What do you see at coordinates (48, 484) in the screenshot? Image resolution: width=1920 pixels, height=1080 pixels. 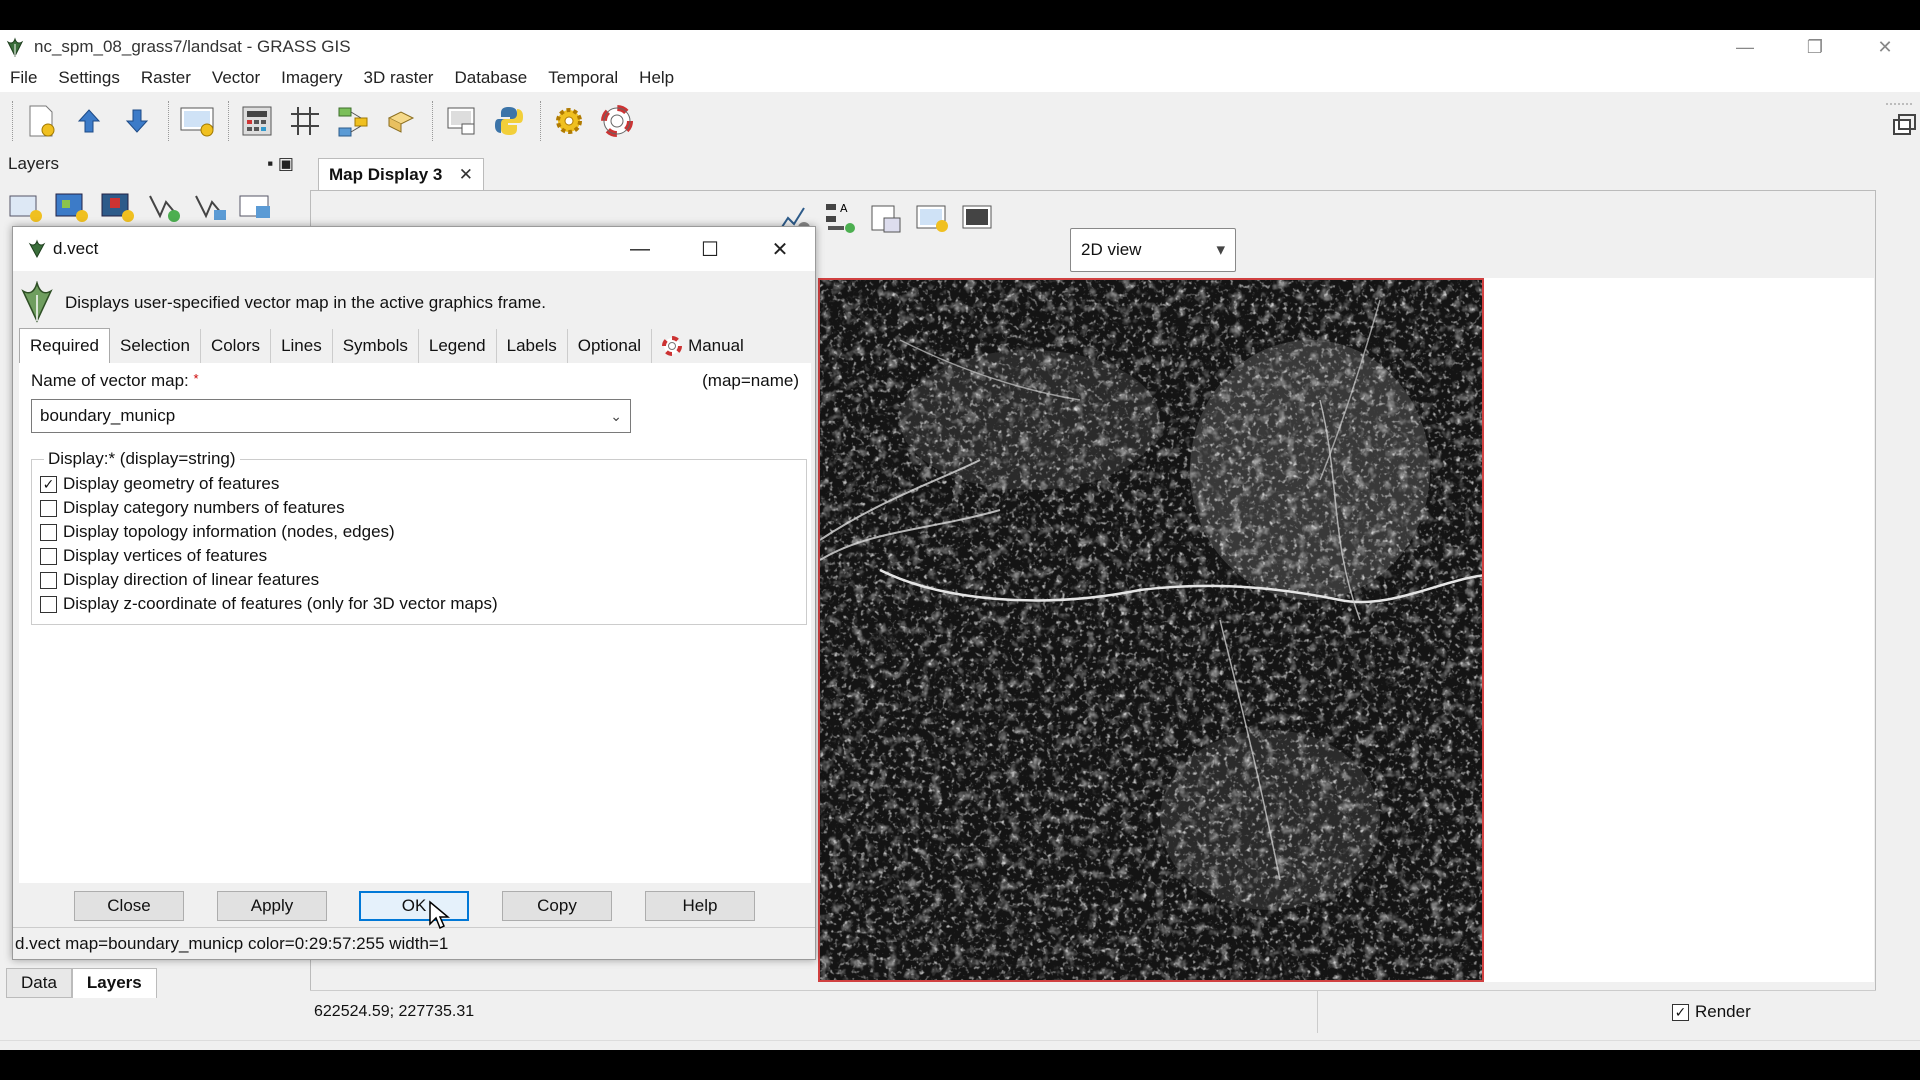 I see `checkbox-geometry: ✓` at bounding box center [48, 484].